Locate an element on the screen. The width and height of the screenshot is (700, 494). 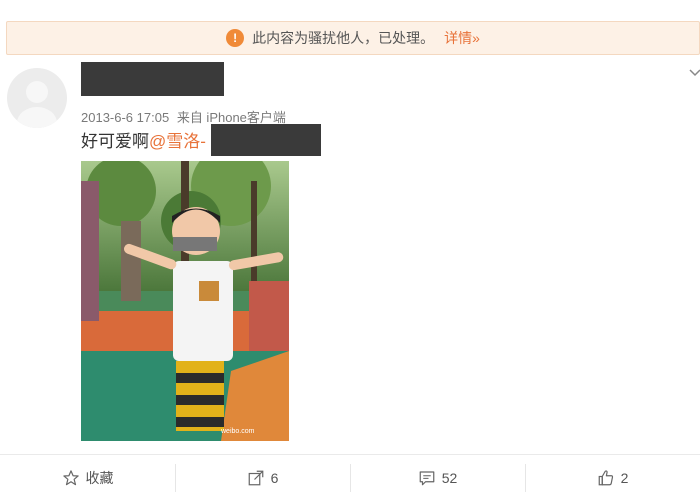
post-actions: 收藏 6 52 2 is located at coordinates (350, 478).